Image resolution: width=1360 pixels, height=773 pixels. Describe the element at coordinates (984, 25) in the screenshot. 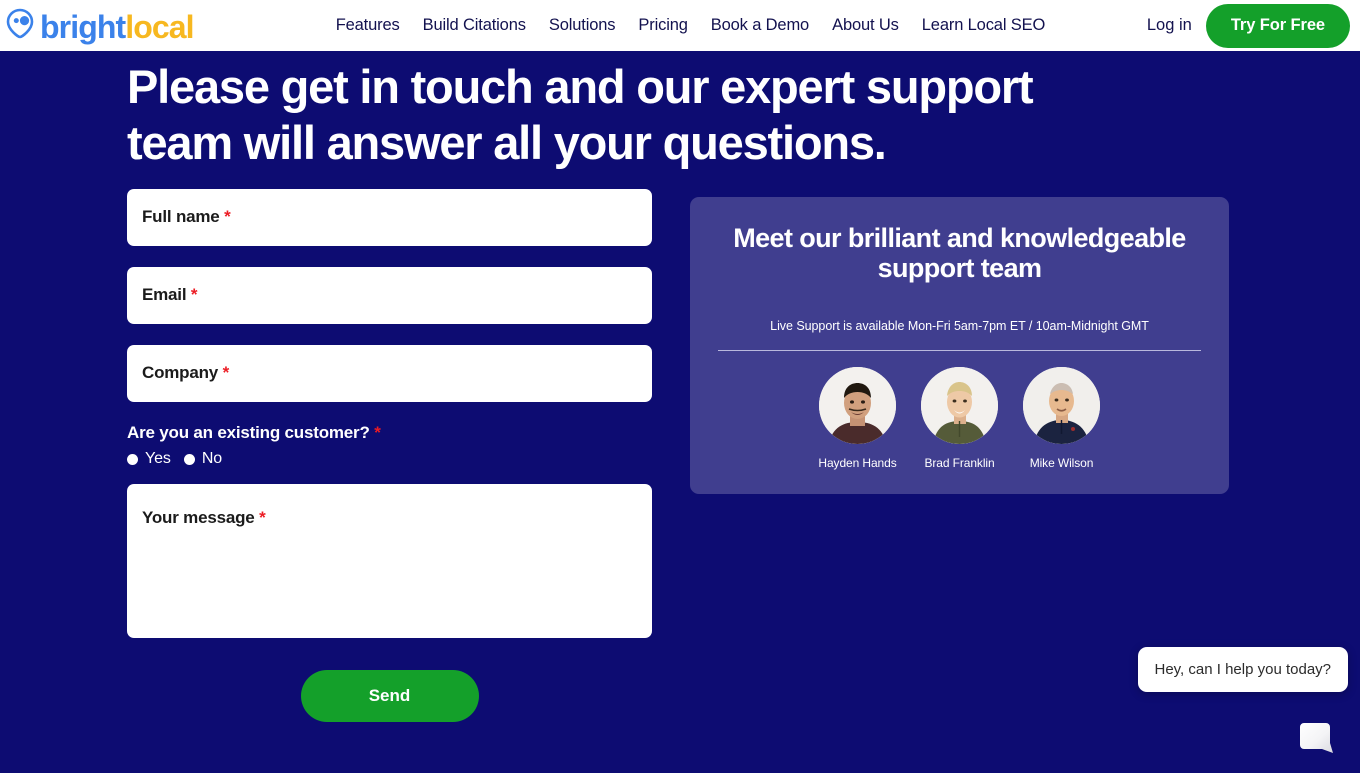

I see `nav-item-learn-local-seo: Learn Local SEO` at that location.